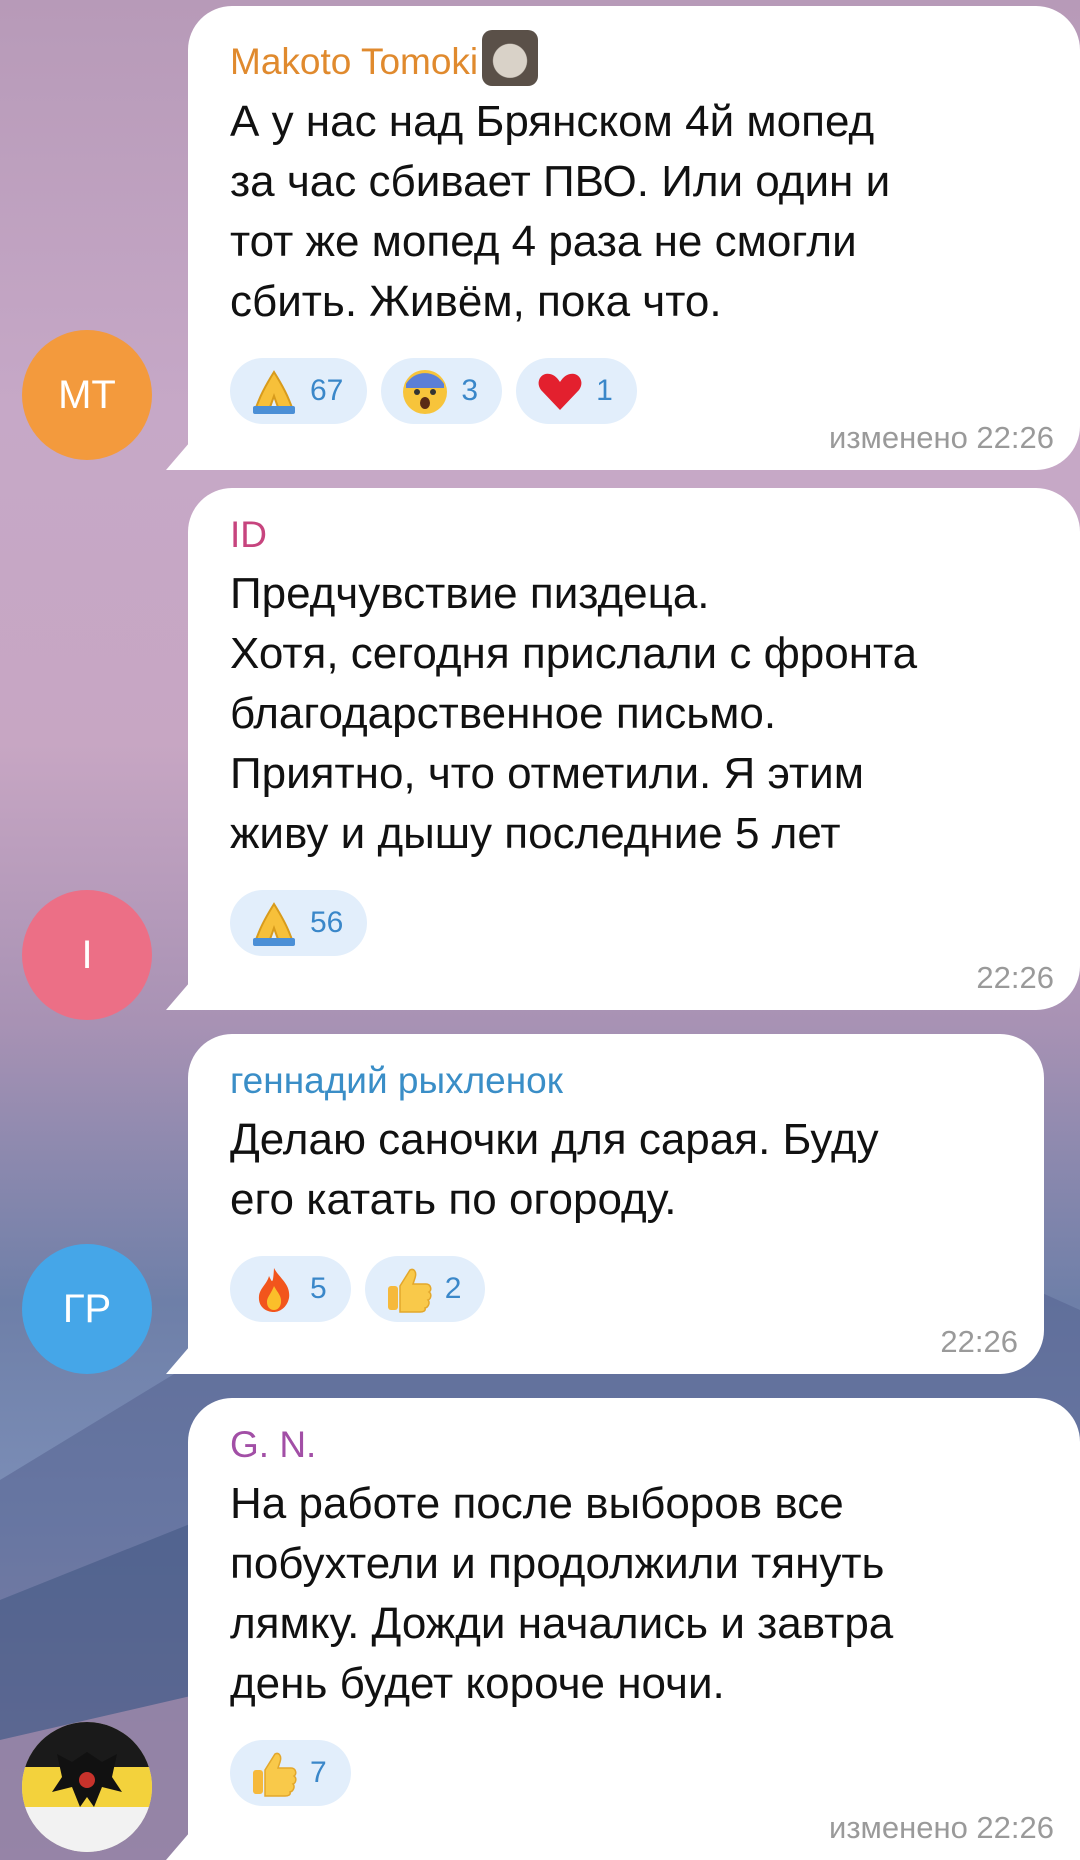 This screenshot has height=1860, width=1080. What do you see at coordinates (604, 390) in the screenshot?
I see `reaction-count: 1` at bounding box center [604, 390].